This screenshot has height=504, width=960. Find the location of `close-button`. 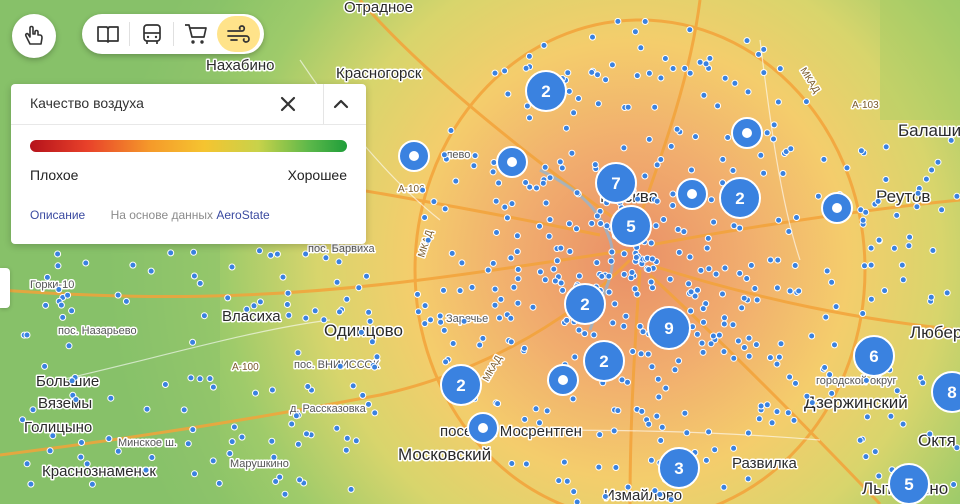

close-button is located at coordinates (288, 104).